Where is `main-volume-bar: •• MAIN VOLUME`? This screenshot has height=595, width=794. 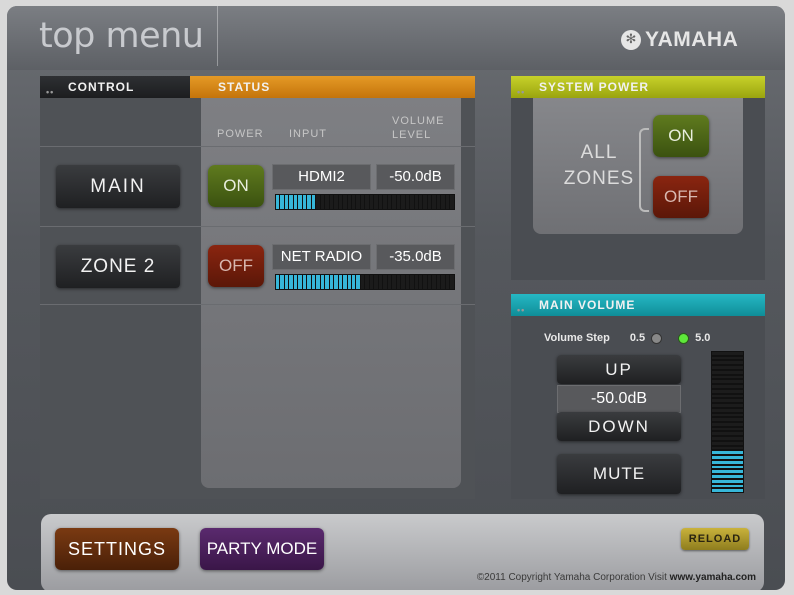 main-volume-bar: •• MAIN VOLUME is located at coordinates (638, 305).